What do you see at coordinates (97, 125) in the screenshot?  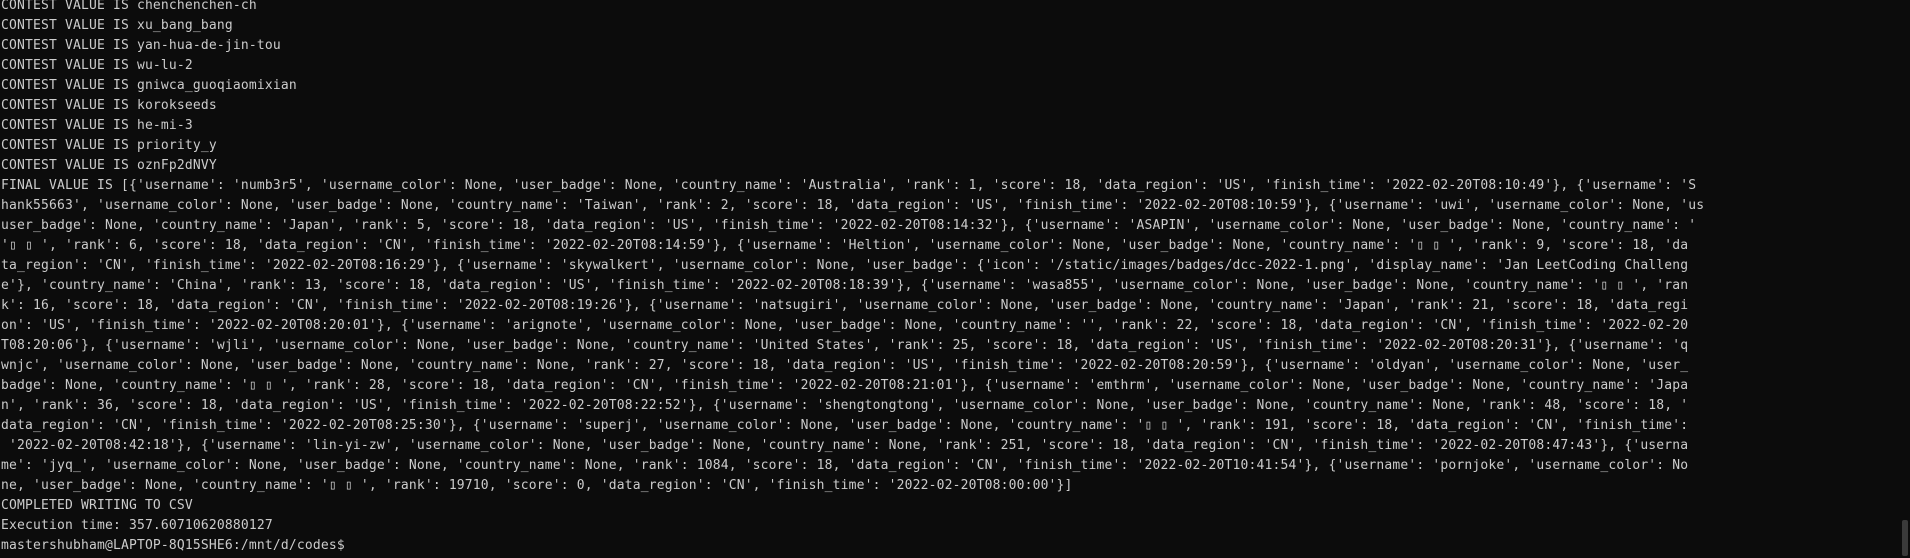 I see `terminal-line: CONTEST VALUE IS he-mi-3` at bounding box center [97, 125].